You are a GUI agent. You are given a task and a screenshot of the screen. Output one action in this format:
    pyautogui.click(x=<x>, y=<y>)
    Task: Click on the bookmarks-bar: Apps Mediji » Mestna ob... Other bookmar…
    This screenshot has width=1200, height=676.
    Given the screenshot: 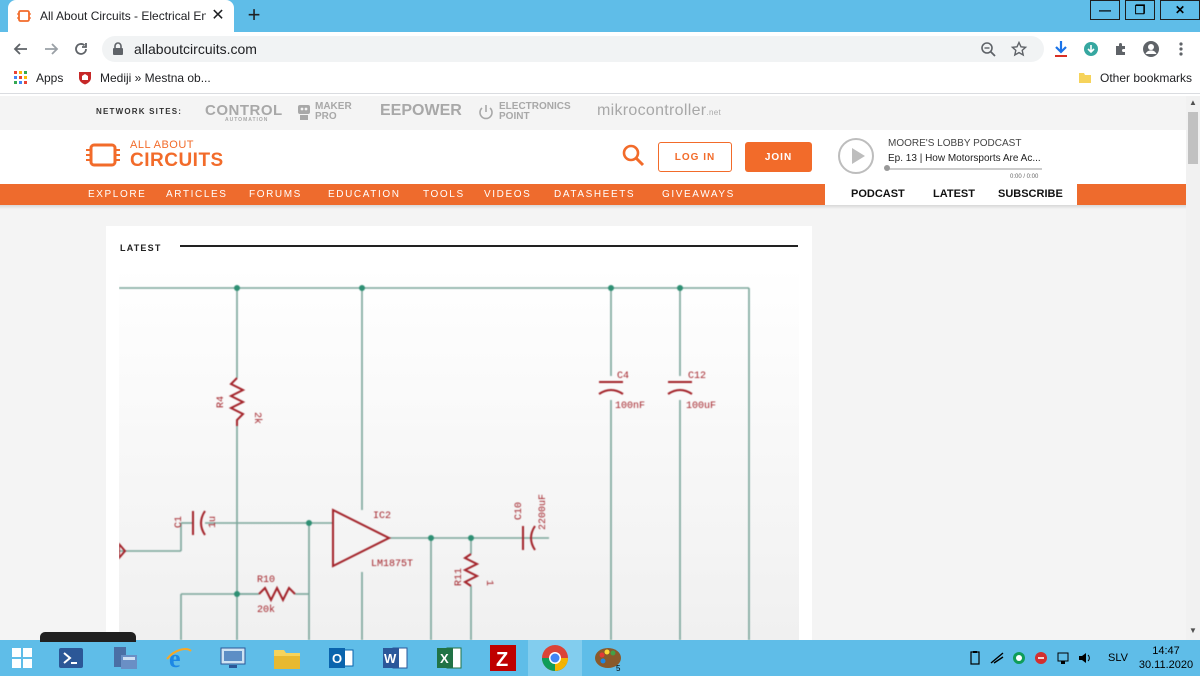 What is the action you would take?
    pyautogui.click(x=600, y=80)
    